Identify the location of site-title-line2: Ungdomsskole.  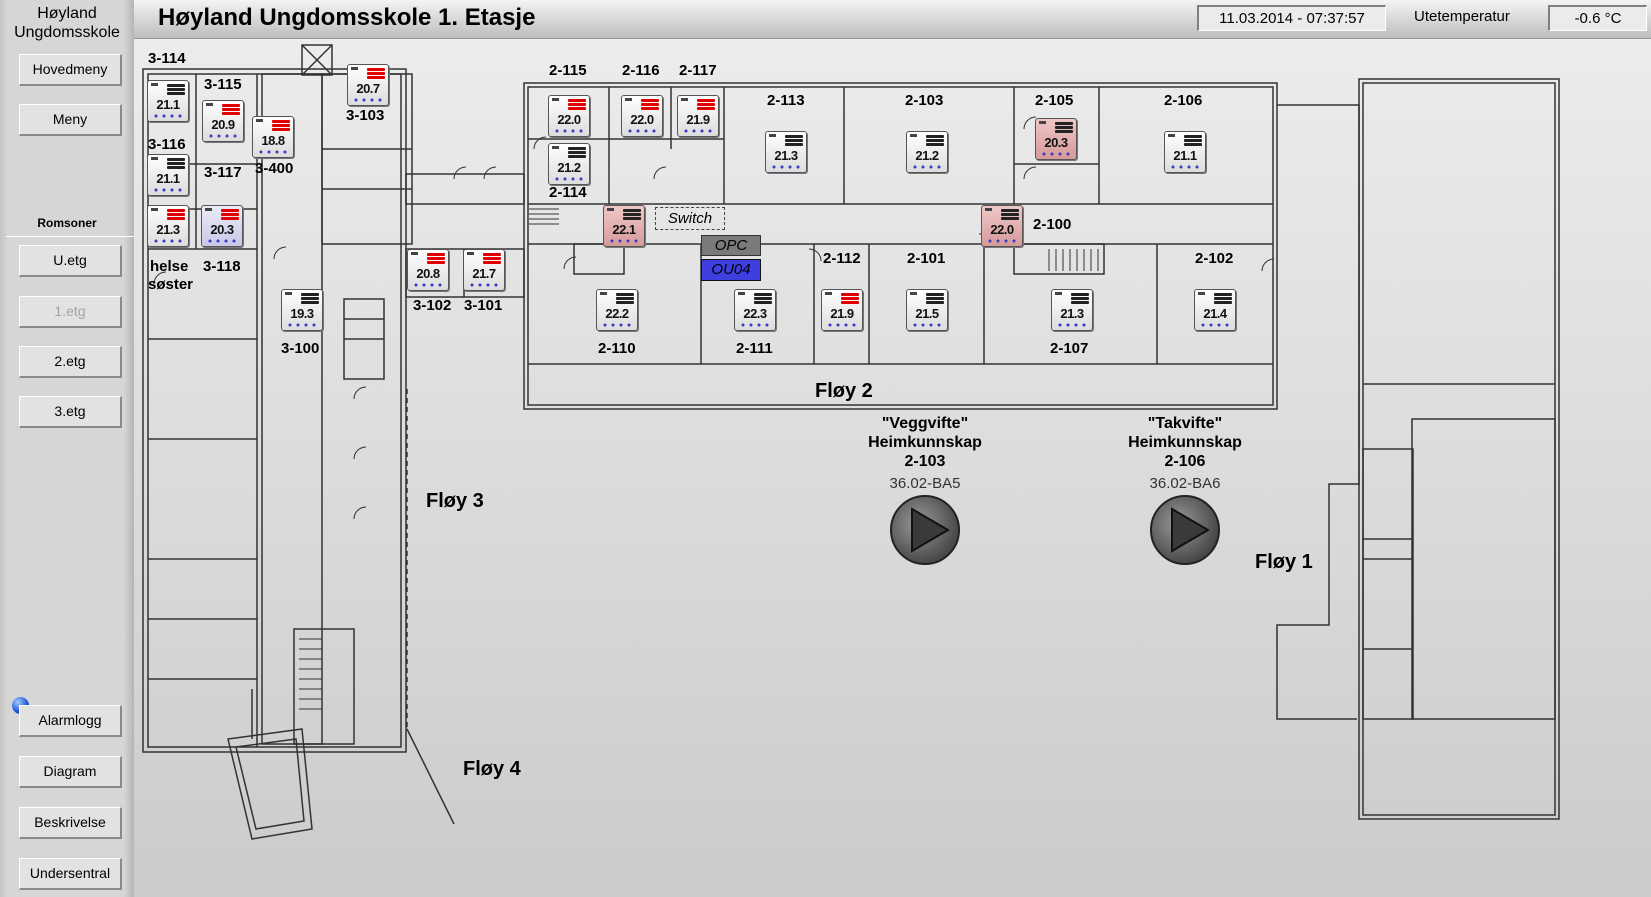
(67, 32).